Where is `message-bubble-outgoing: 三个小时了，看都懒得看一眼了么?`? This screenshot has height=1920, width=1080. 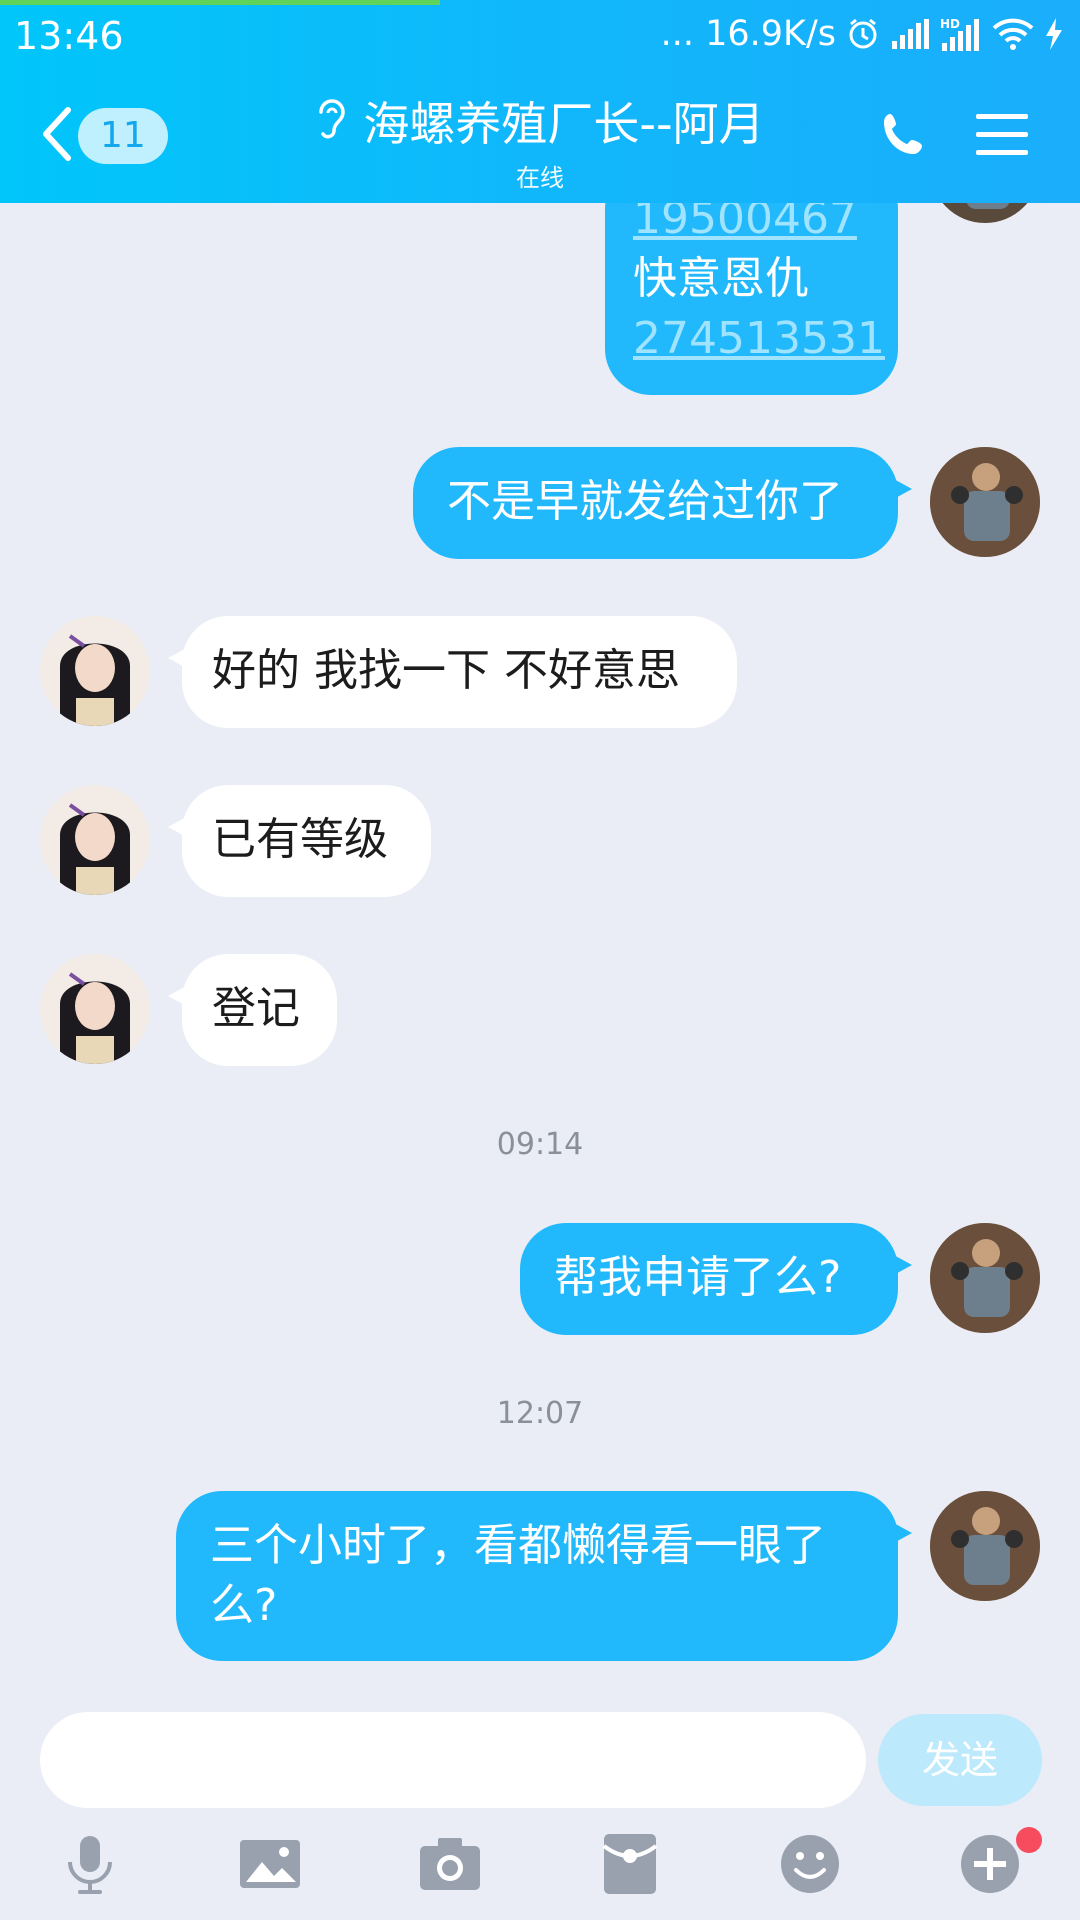
message-bubble-outgoing: 三个小时了，看都懒得看一眼了么? is located at coordinates (544, 1576).